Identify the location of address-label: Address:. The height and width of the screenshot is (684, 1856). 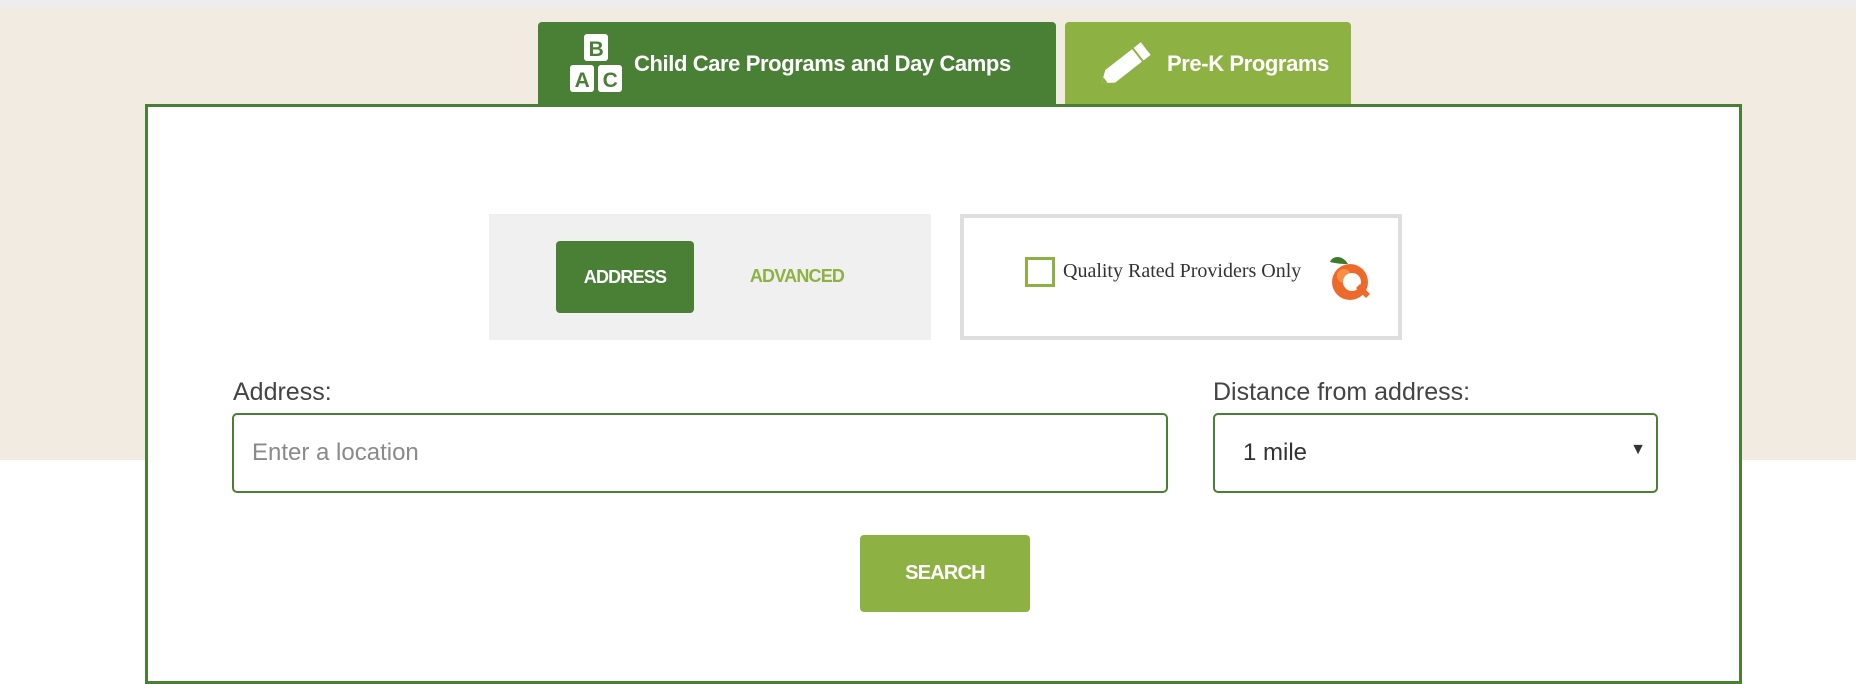
(282, 392).